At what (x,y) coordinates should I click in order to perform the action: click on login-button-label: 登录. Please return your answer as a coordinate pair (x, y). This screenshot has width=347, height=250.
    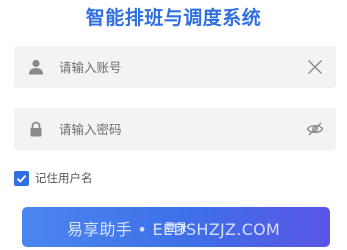
    Looking at the image, I should click on (176, 227).